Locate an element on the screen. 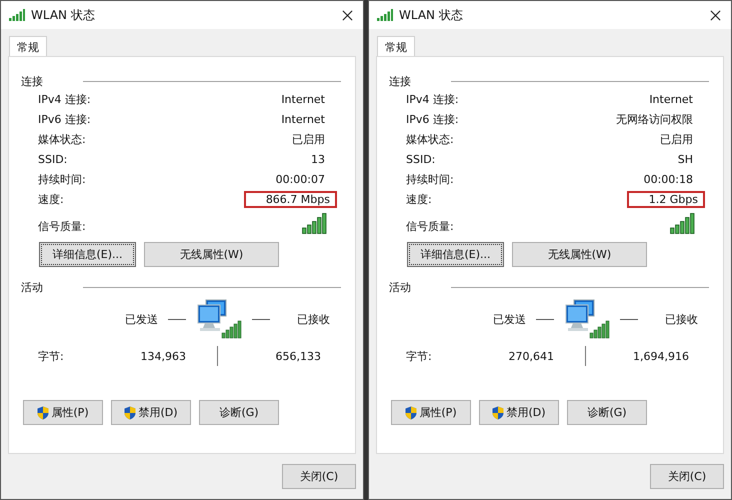 This screenshot has width=732, height=500. bytes-sent-value: 270,641 is located at coordinates (531, 356).